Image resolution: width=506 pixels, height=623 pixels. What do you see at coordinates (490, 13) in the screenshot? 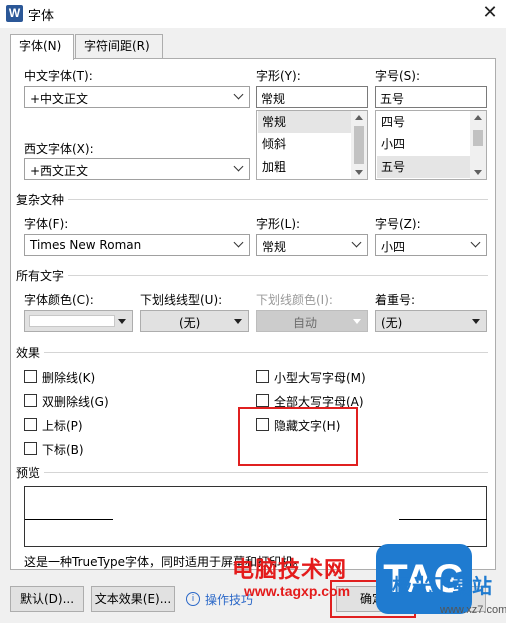
I see `close-icon: ✕` at bounding box center [490, 13].